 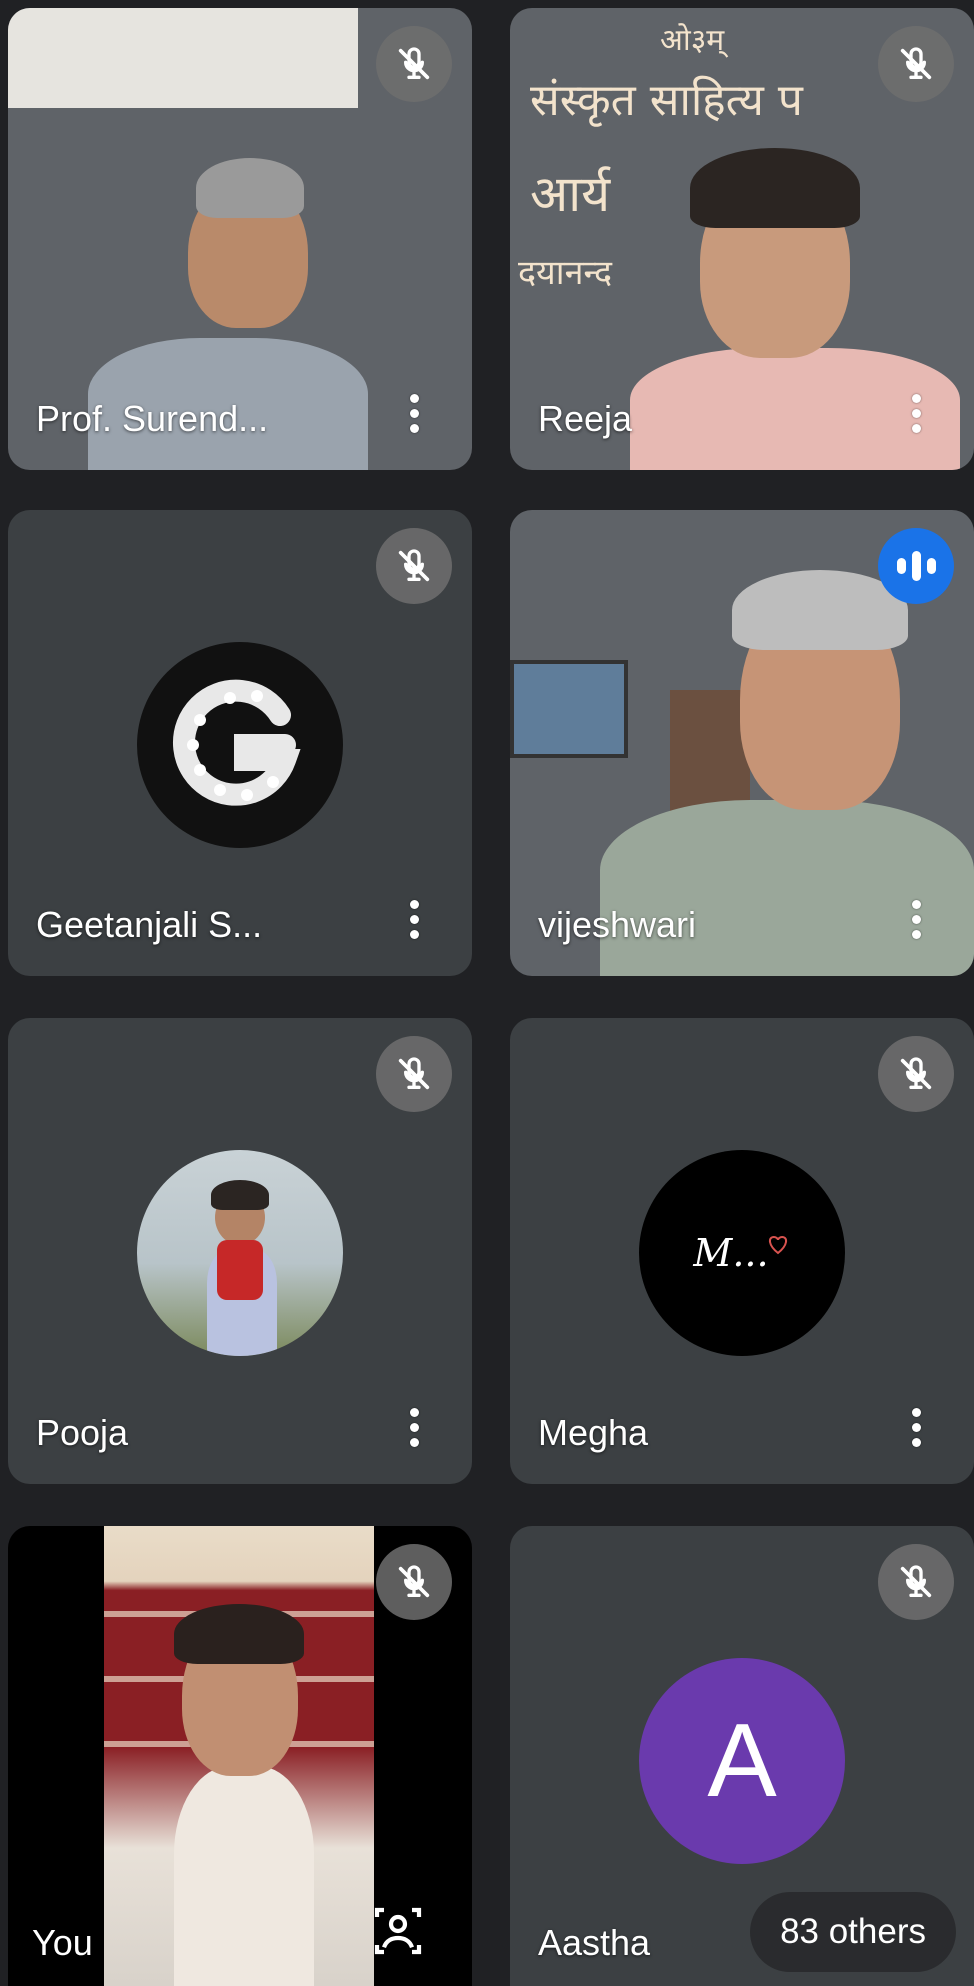 I want to click on participant-name: vijeshwari, so click(x=617, y=924).